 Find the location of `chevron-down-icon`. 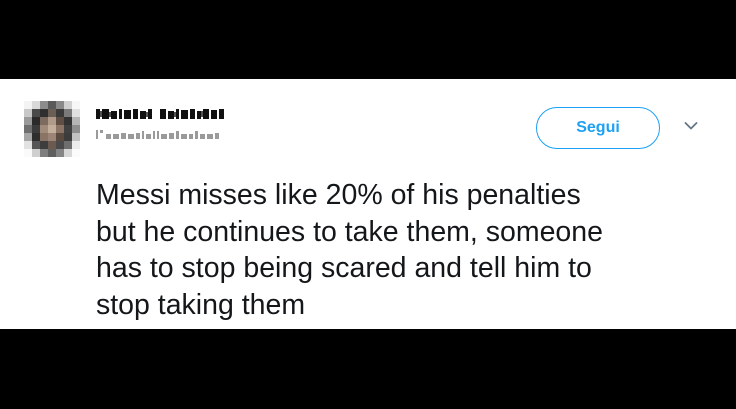

chevron-down-icon is located at coordinates (691, 126).